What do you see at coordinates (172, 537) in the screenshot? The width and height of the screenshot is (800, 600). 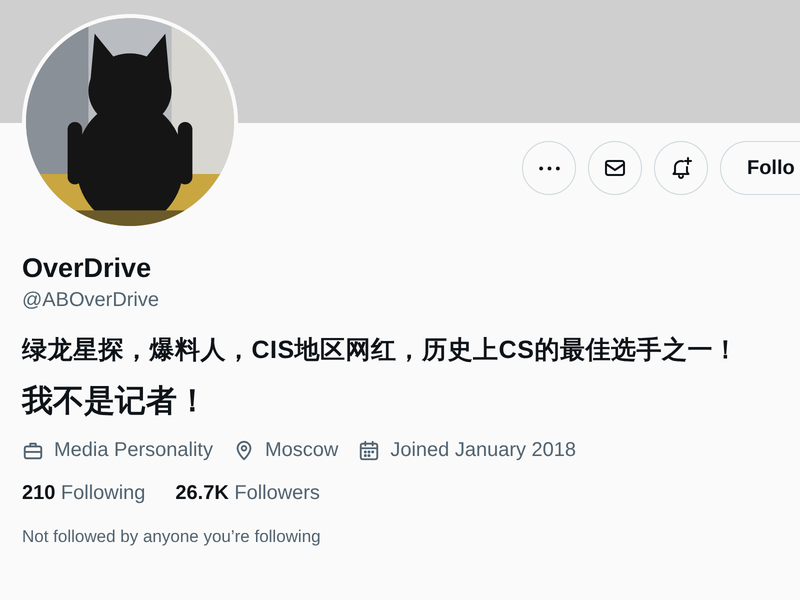 I see `followers-note: Not followed by anyone you’re following` at bounding box center [172, 537].